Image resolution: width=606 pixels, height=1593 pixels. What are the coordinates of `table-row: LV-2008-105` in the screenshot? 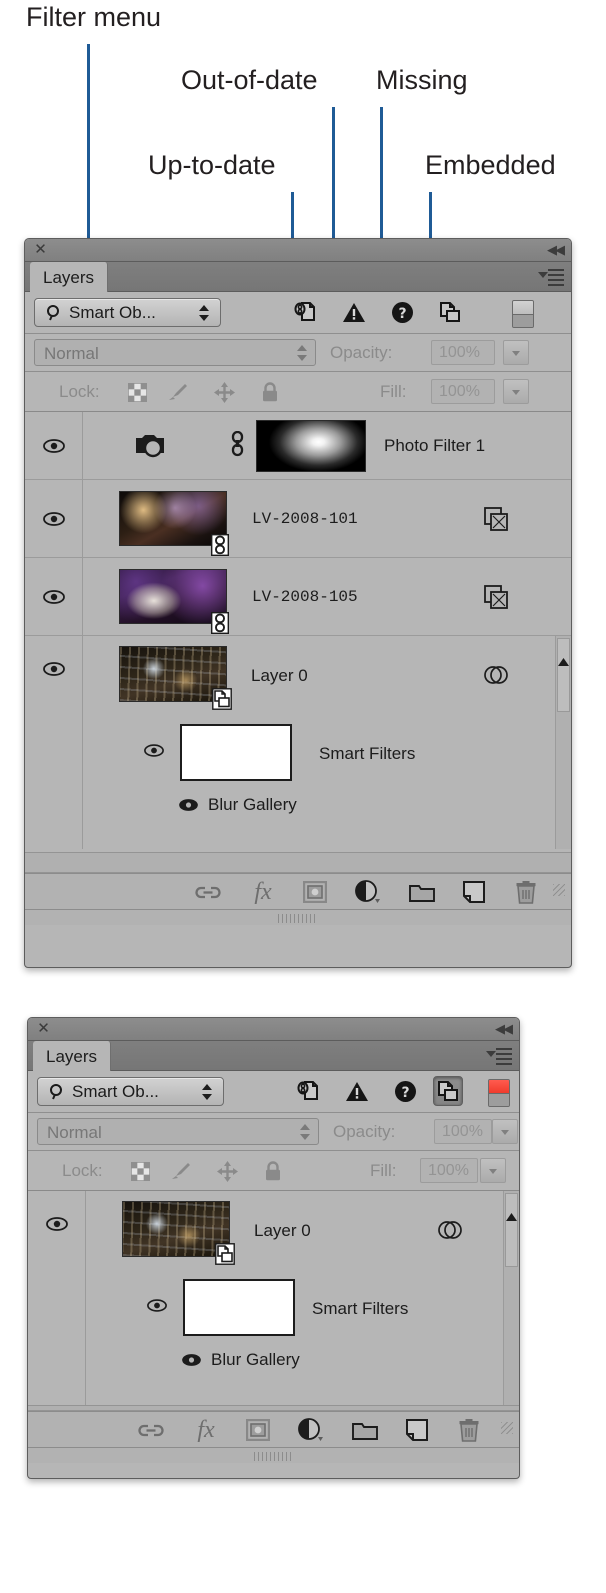 It's located at (298, 597).